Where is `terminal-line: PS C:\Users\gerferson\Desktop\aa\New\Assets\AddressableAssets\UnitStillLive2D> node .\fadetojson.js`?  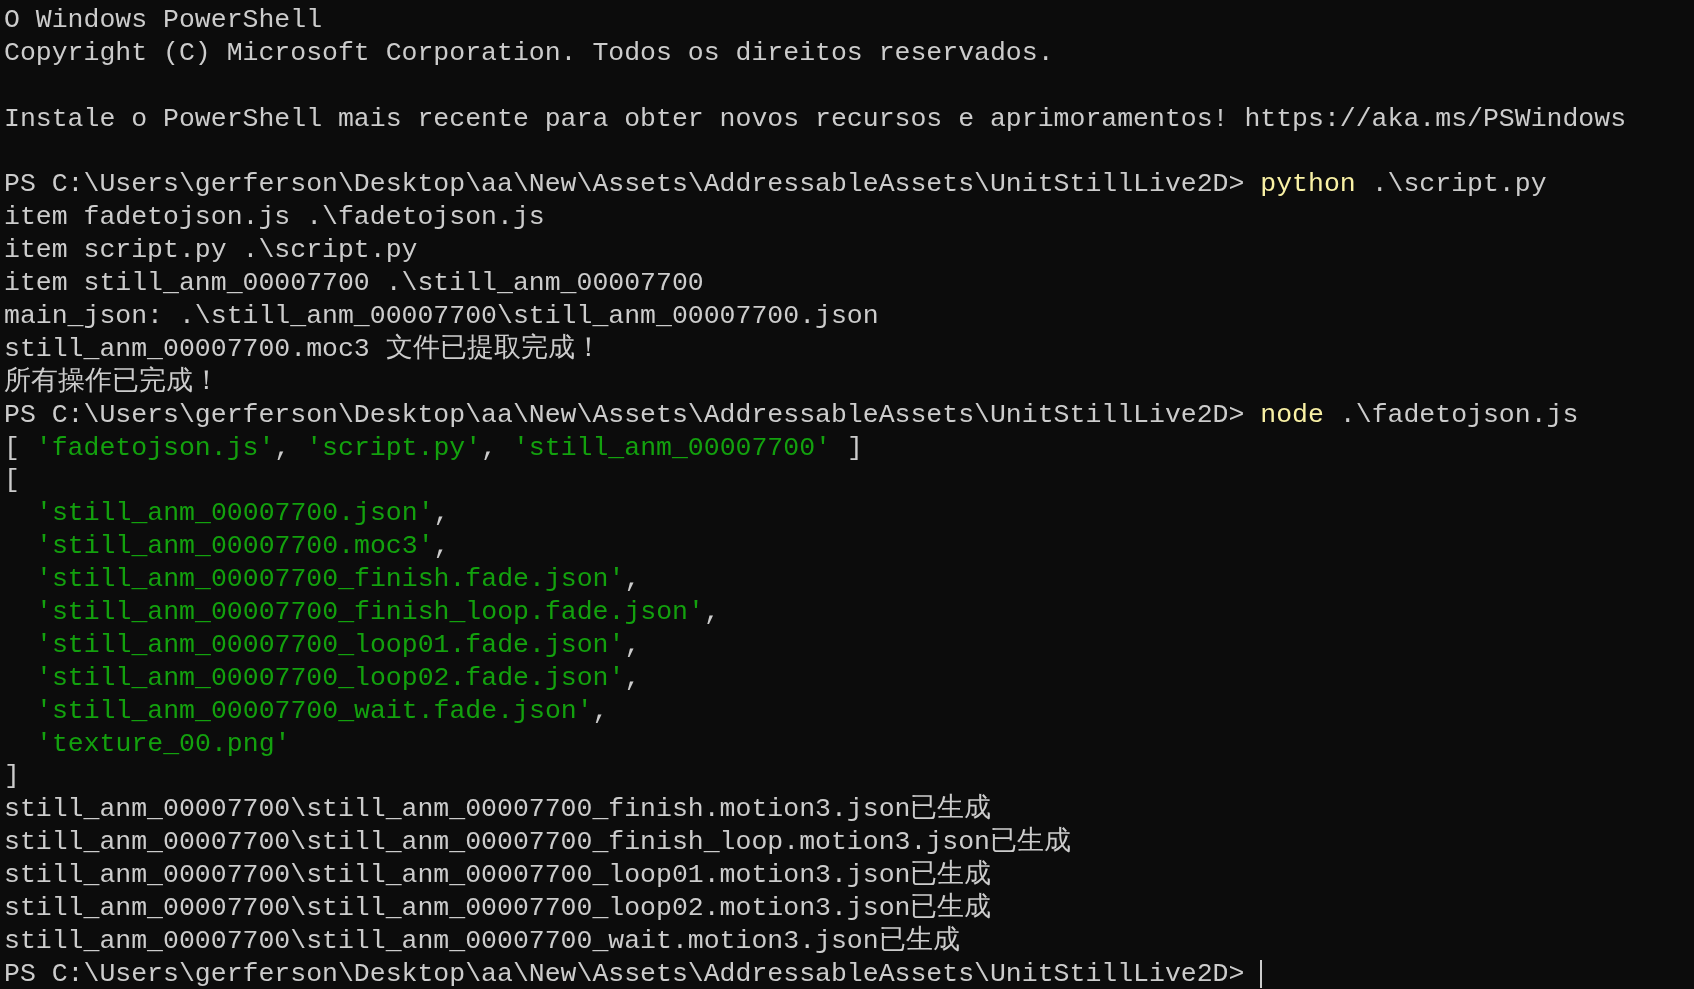 terminal-line: PS C:\Users\gerferson\Desktop\aa\New\Assets\AddressableAssets\UnitStillLive2D> node .\fadetojson.js is located at coordinates (791, 415).